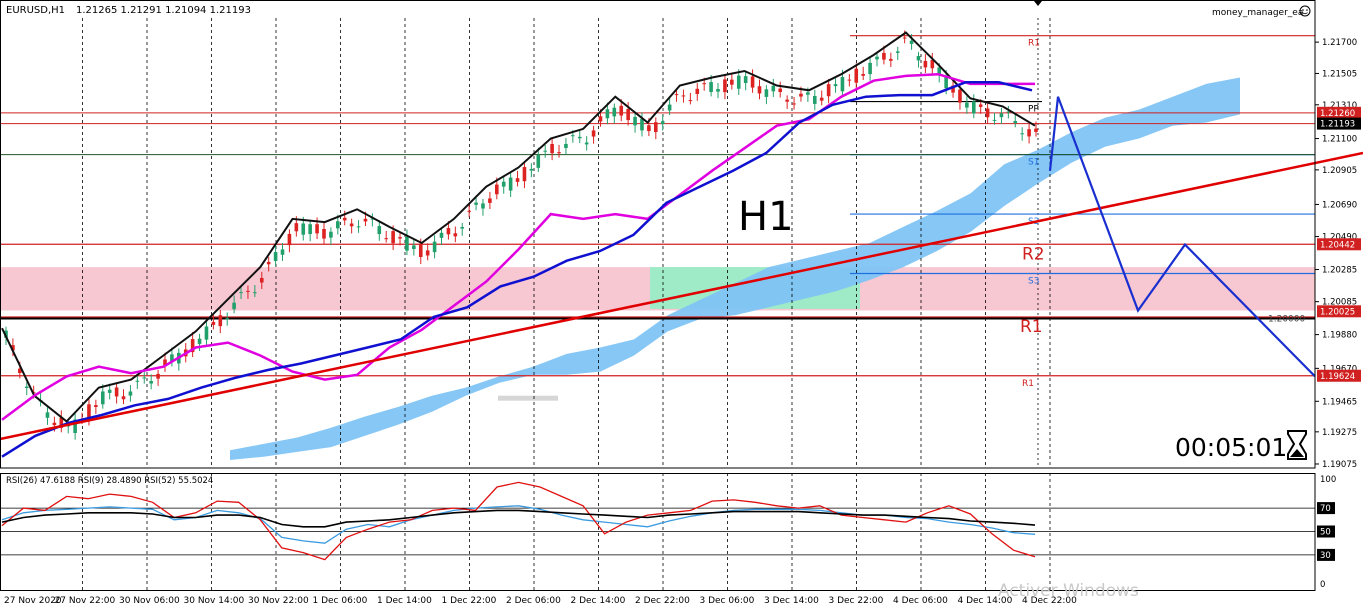 Image resolution: width=1363 pixels, height=615 pixels. I want to click on bar-countdown: 00:05:01, so click(1231, 447).